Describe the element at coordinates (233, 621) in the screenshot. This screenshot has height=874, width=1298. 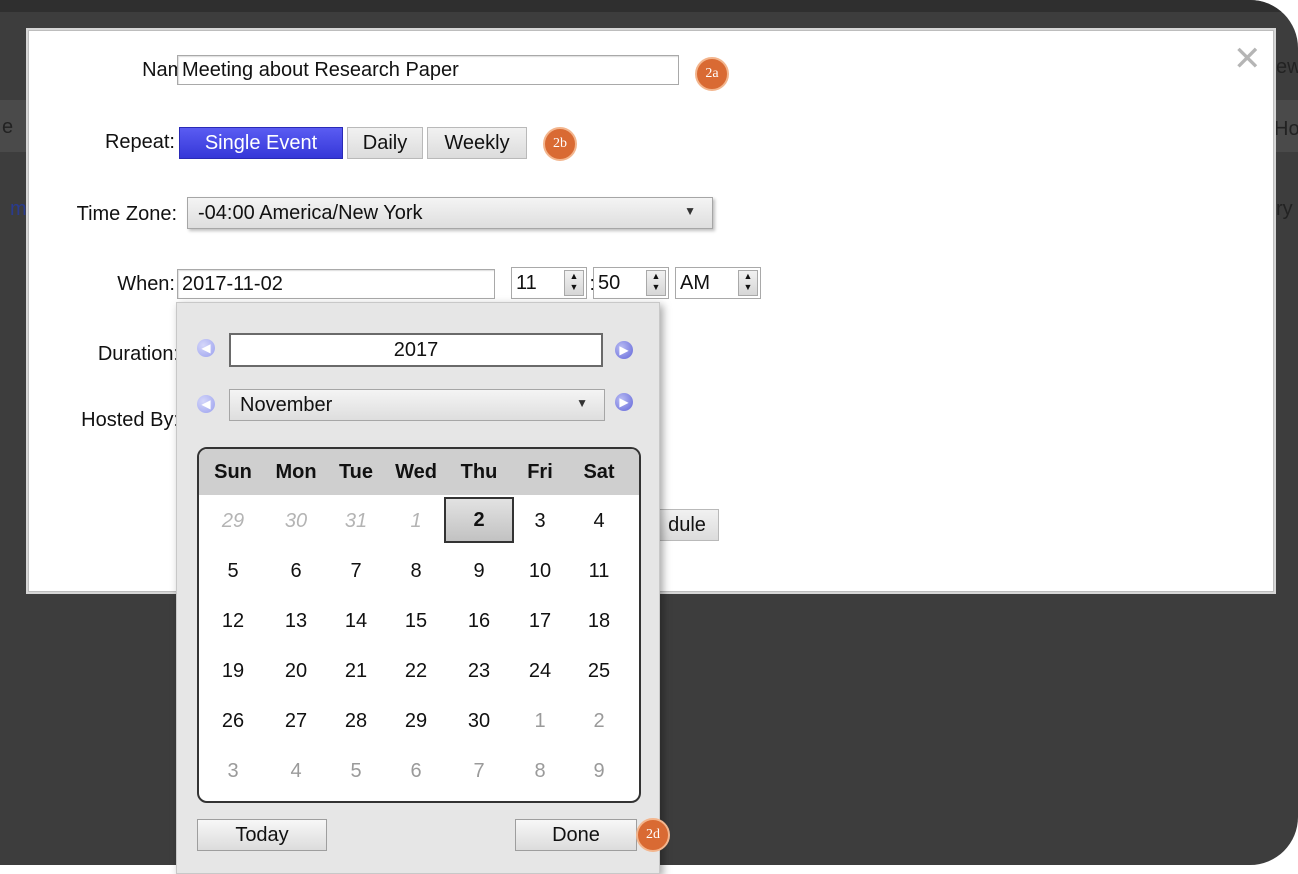
I see `day-cell: 12` at that location.